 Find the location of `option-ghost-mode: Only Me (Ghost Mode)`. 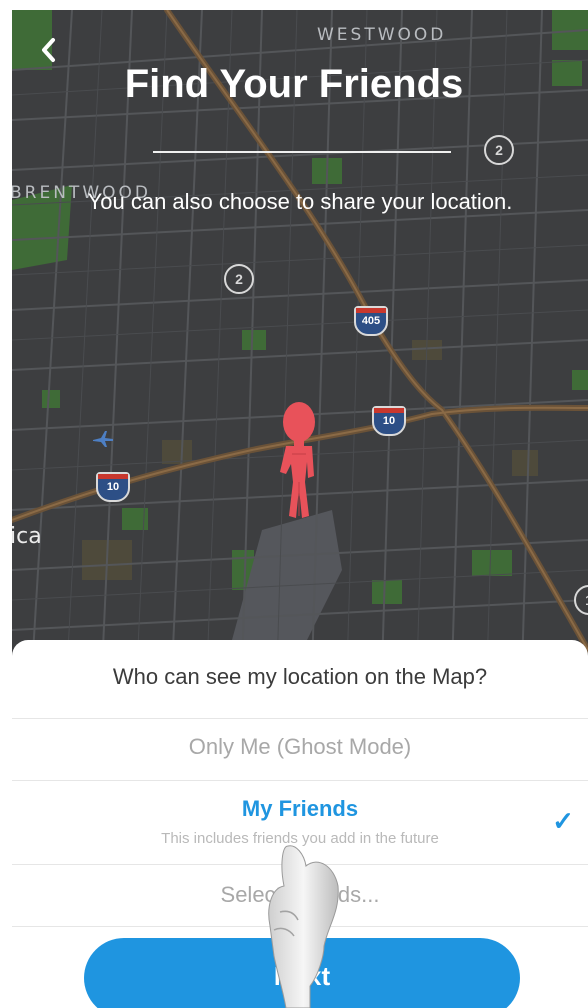

option-ghost-mode: Only Me (Ghost Mode) is located at coordinates (300, 749).